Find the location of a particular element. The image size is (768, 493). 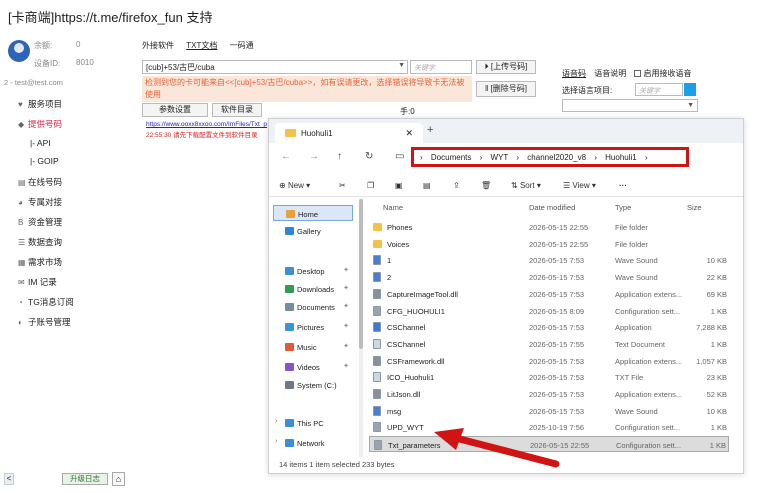

share-icon: ⇪ is located at coordinates (456, 185).